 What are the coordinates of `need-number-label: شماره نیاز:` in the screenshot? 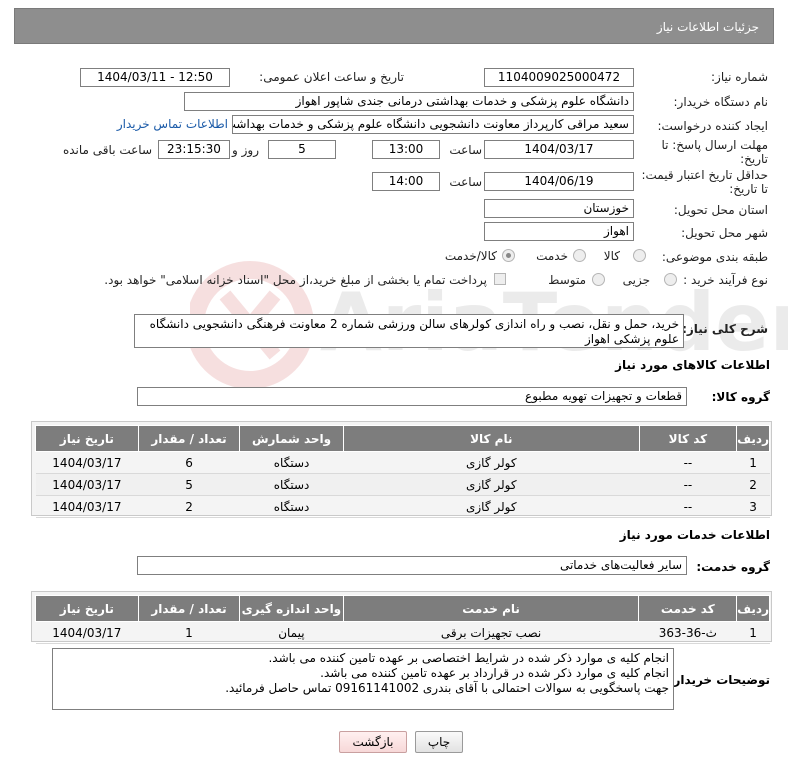 It's located at (739, 77).